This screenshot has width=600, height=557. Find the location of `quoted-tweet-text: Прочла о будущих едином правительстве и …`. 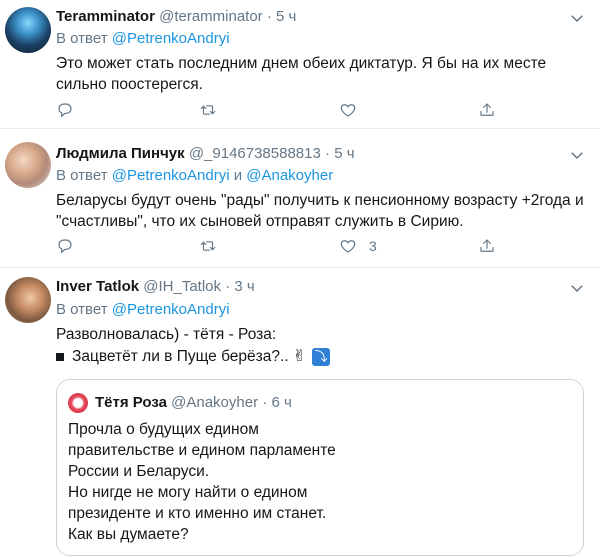

quoted-tweet-text: Прочла о будущих едином правительстве и … is located at coordinates (202, 482).